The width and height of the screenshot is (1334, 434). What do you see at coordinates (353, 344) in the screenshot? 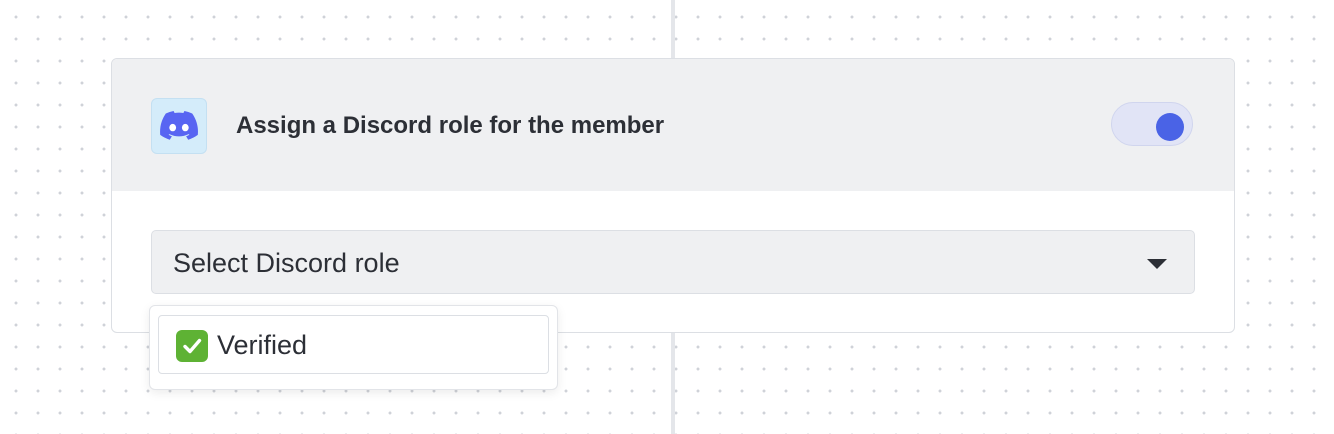
I see `role-option-verified: Verified` at bounding box center [353, 344].